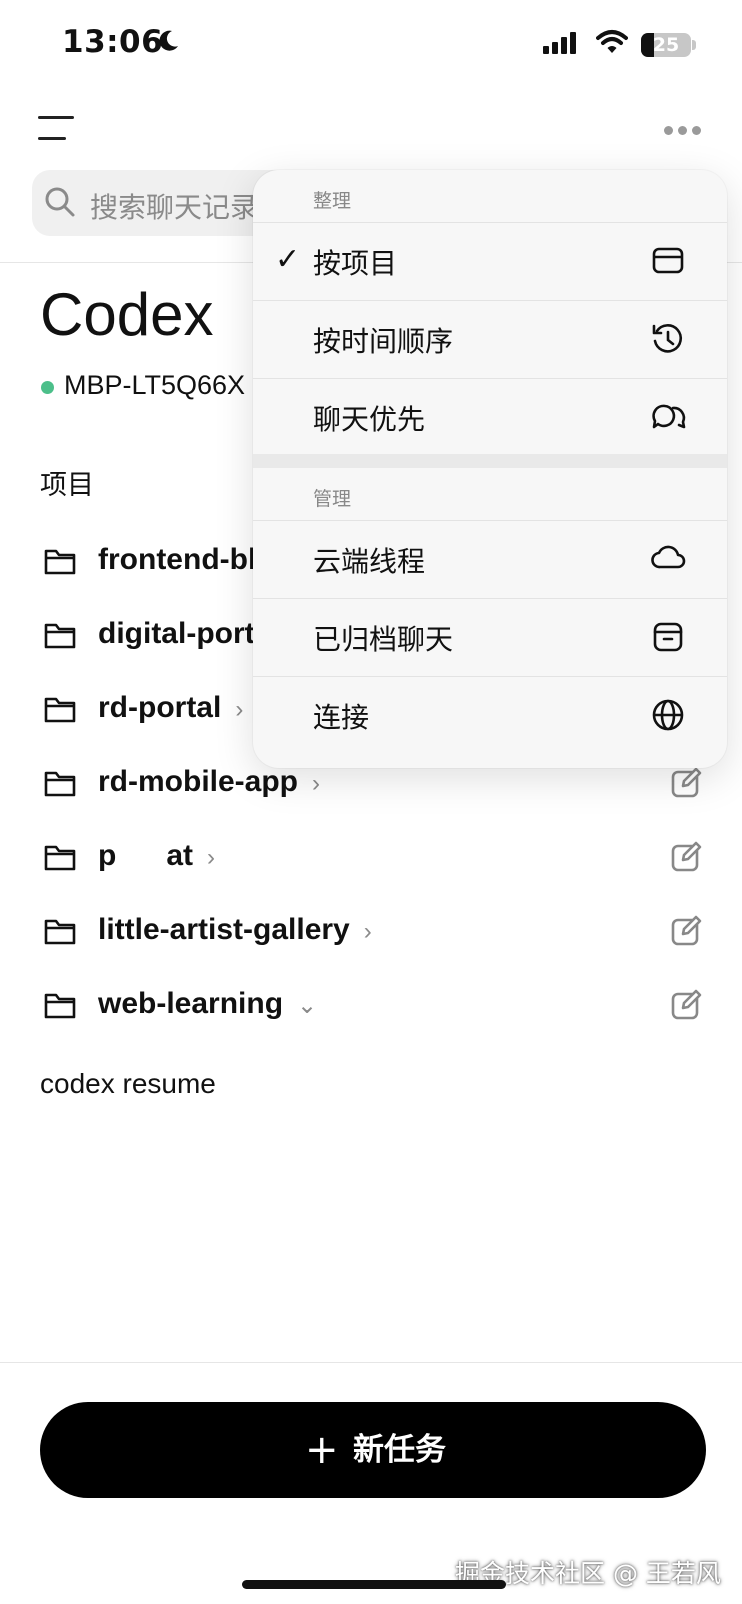  I want to click on wifi-icon, so click(612, 41).